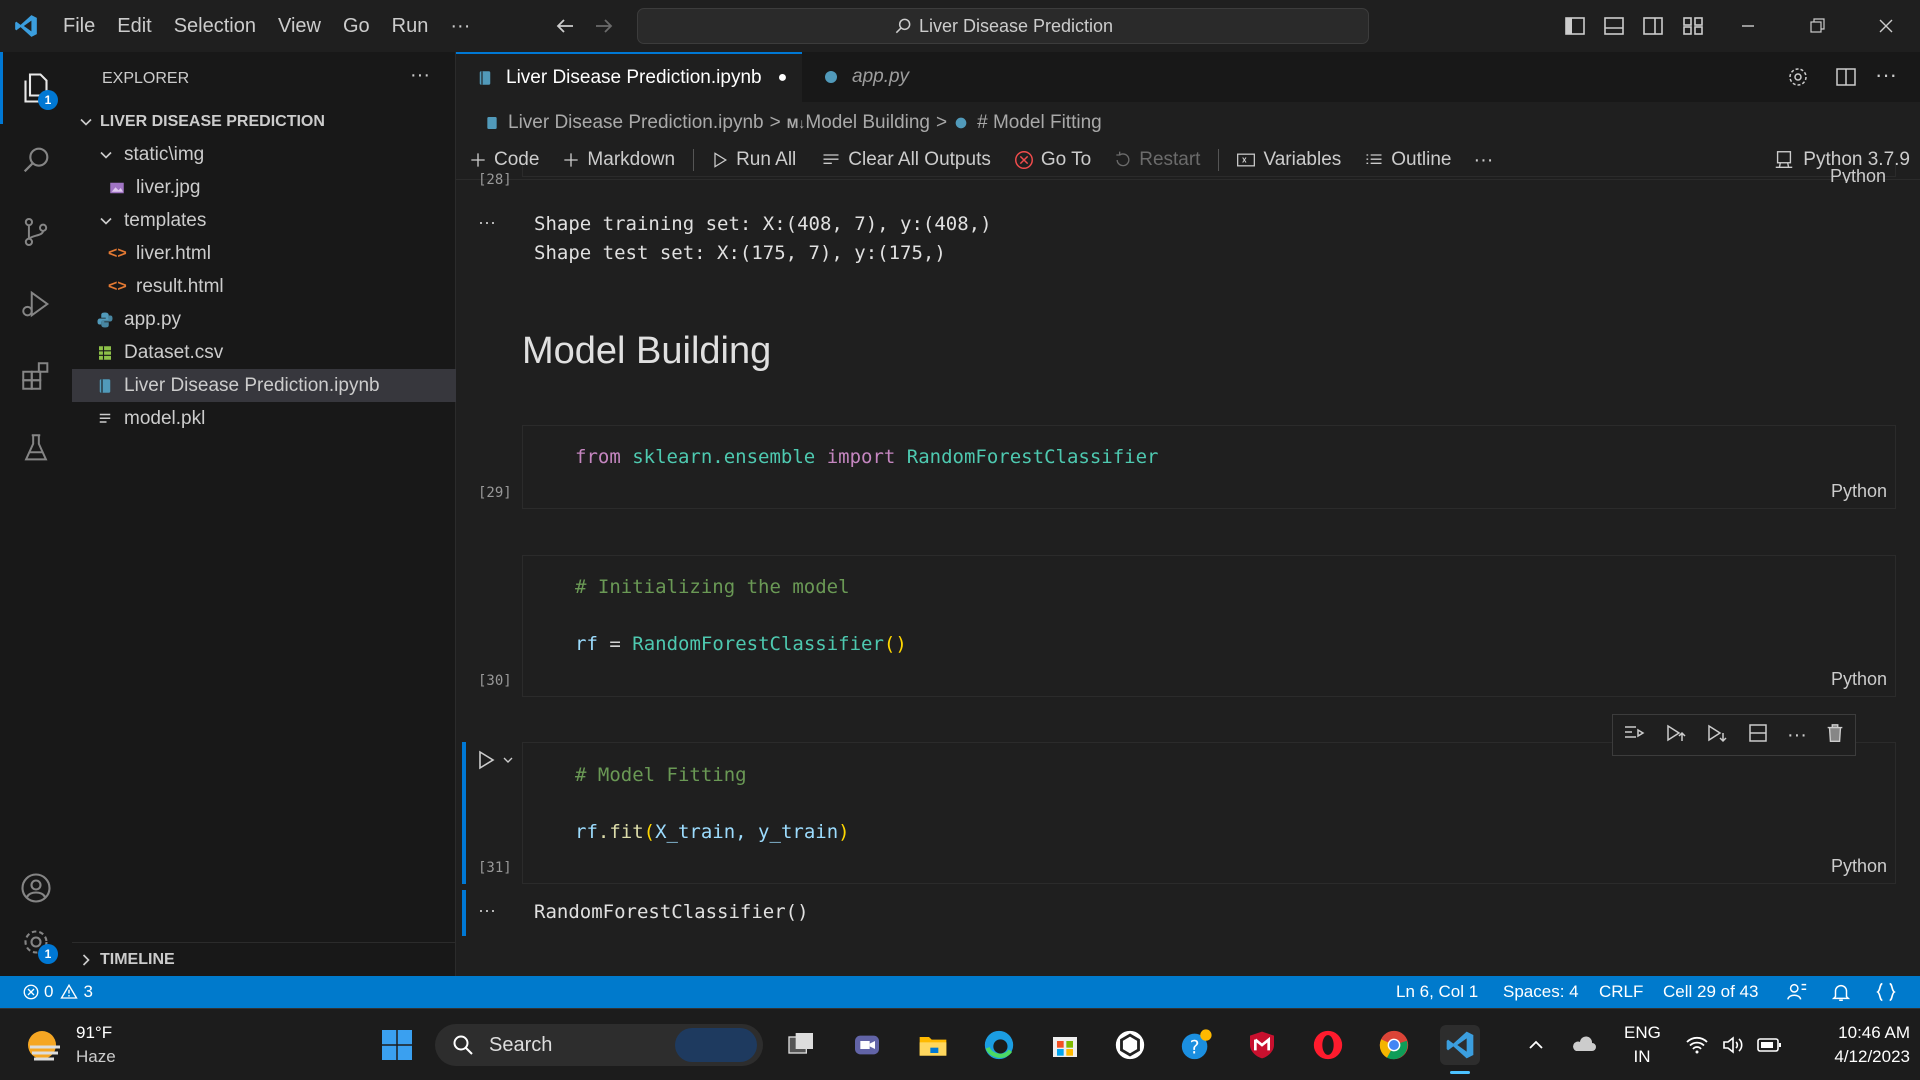 The height and width of the screenshot is (1080, 1920). Describe the element at coordinates (57, 992) in the screenshot. I see `problems-indicator: 0 3` at that location.